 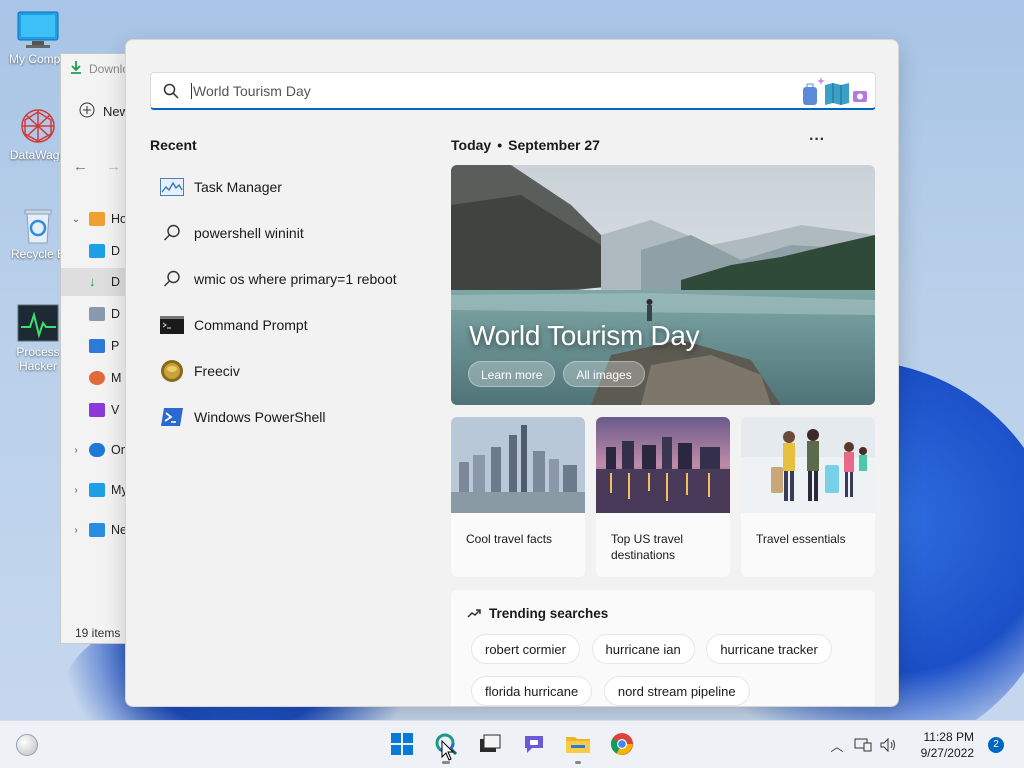 What do you see at coordinates (87, 111) in the screenshot?
I see `plus-circle-icon` at bounding box center [87, 111].